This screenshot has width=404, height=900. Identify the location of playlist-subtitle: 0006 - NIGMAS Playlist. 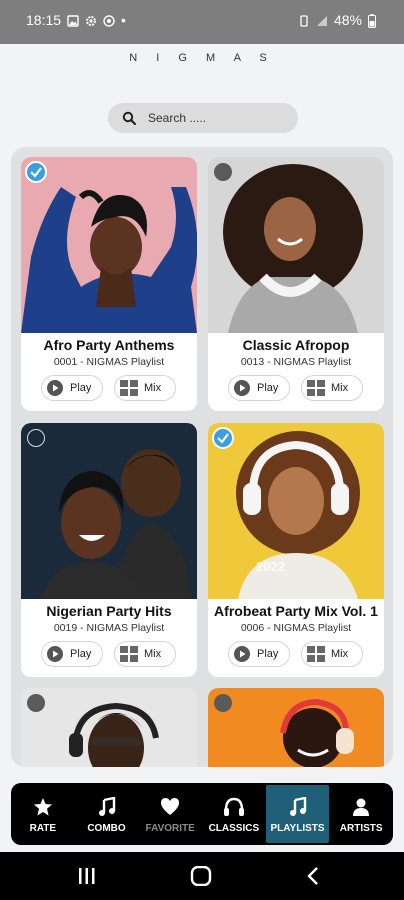
(296, 628).